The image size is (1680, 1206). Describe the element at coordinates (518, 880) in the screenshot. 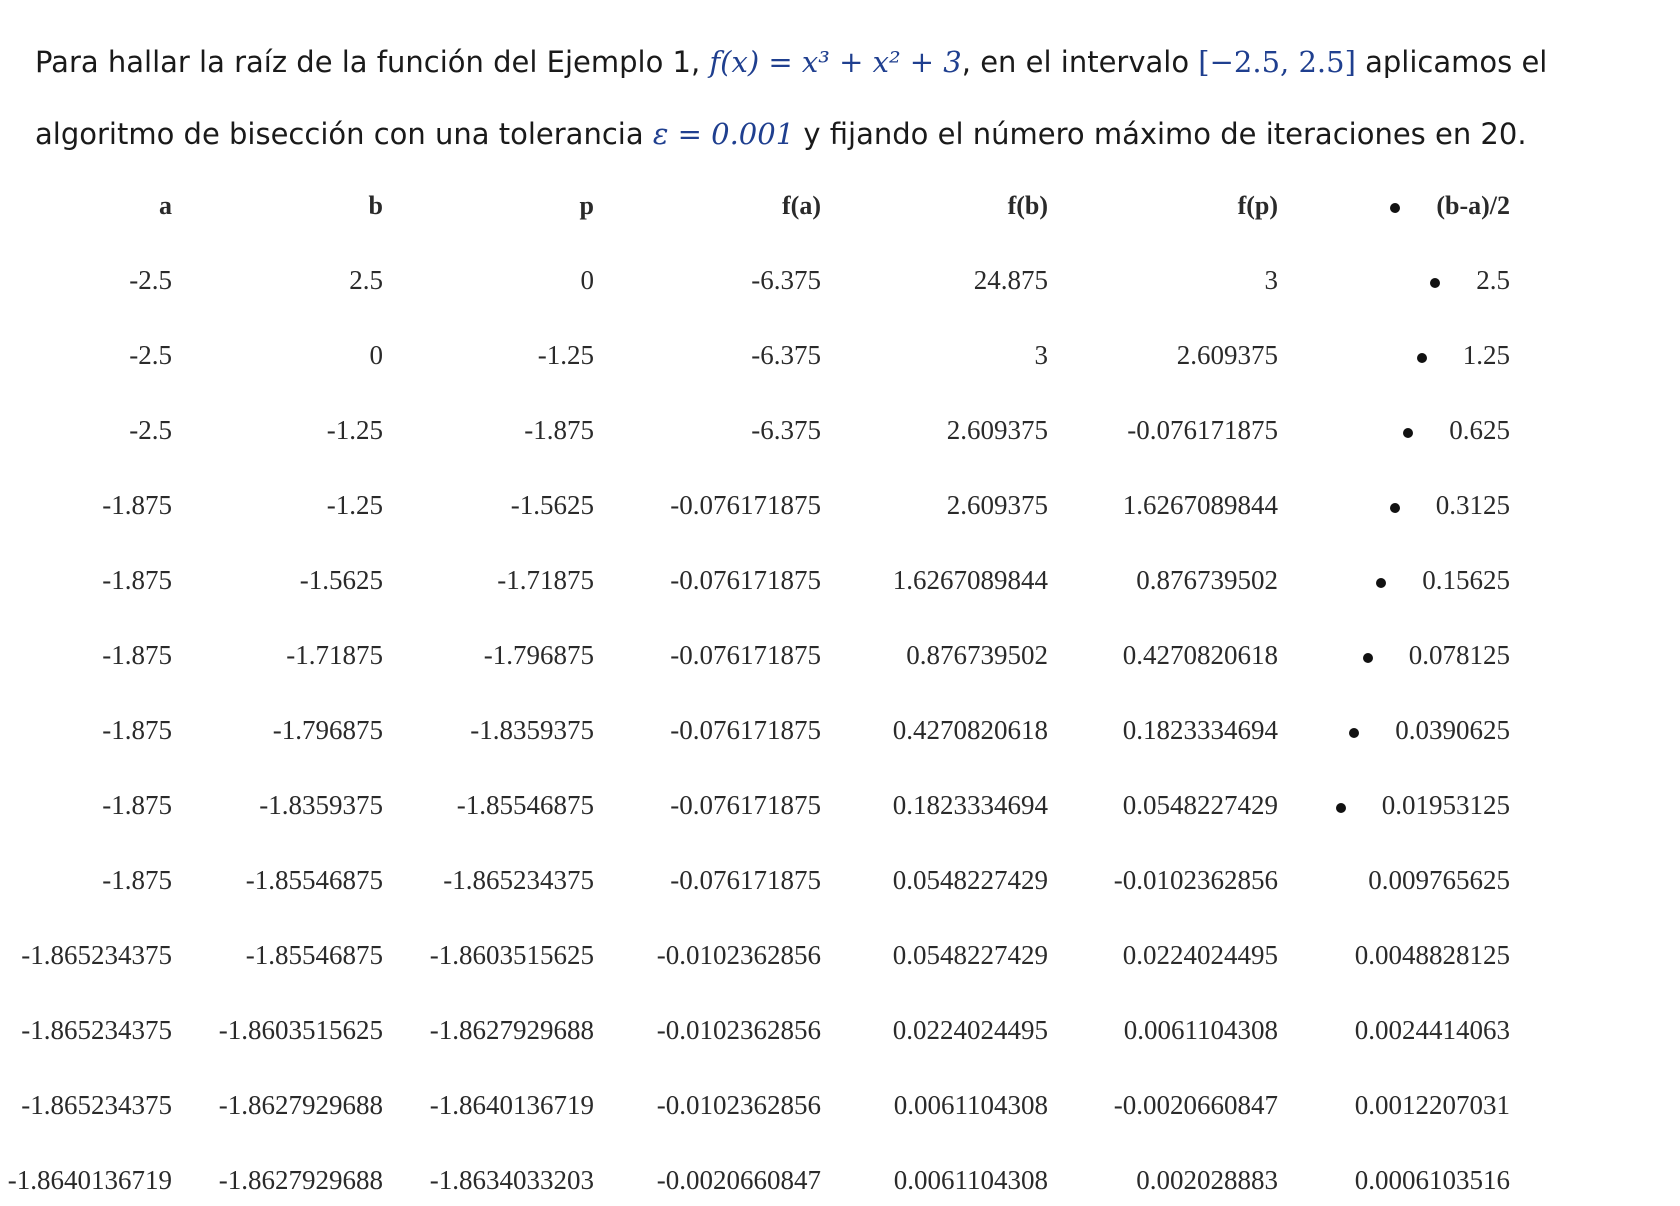

I see `cell-value: -1.865234375` at that location.